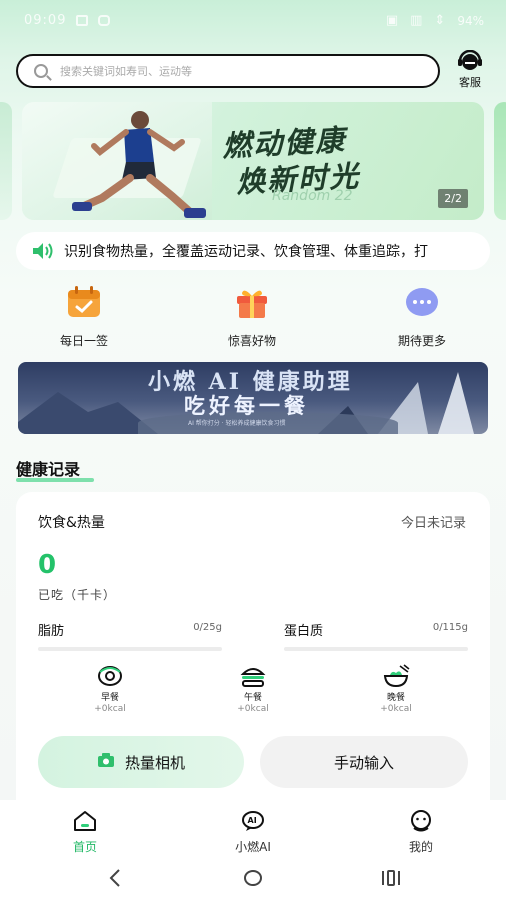 Image resolution: width=506 pixels, height=900 pixels. I want to click on quick-action-label: 惊喜好物, so click(251, 341).